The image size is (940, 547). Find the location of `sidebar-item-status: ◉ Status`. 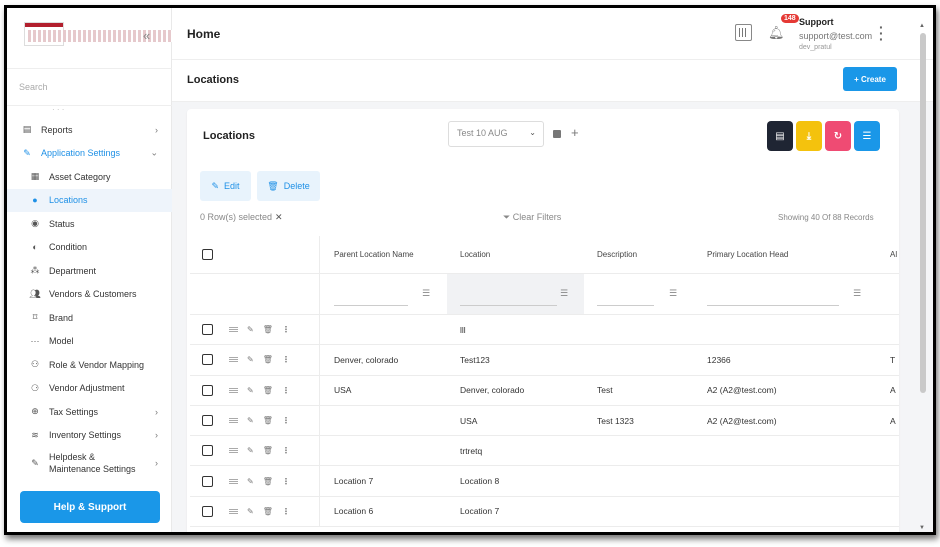

sidebar-item-status: ◉ Status is located at coordinates (89, 224).